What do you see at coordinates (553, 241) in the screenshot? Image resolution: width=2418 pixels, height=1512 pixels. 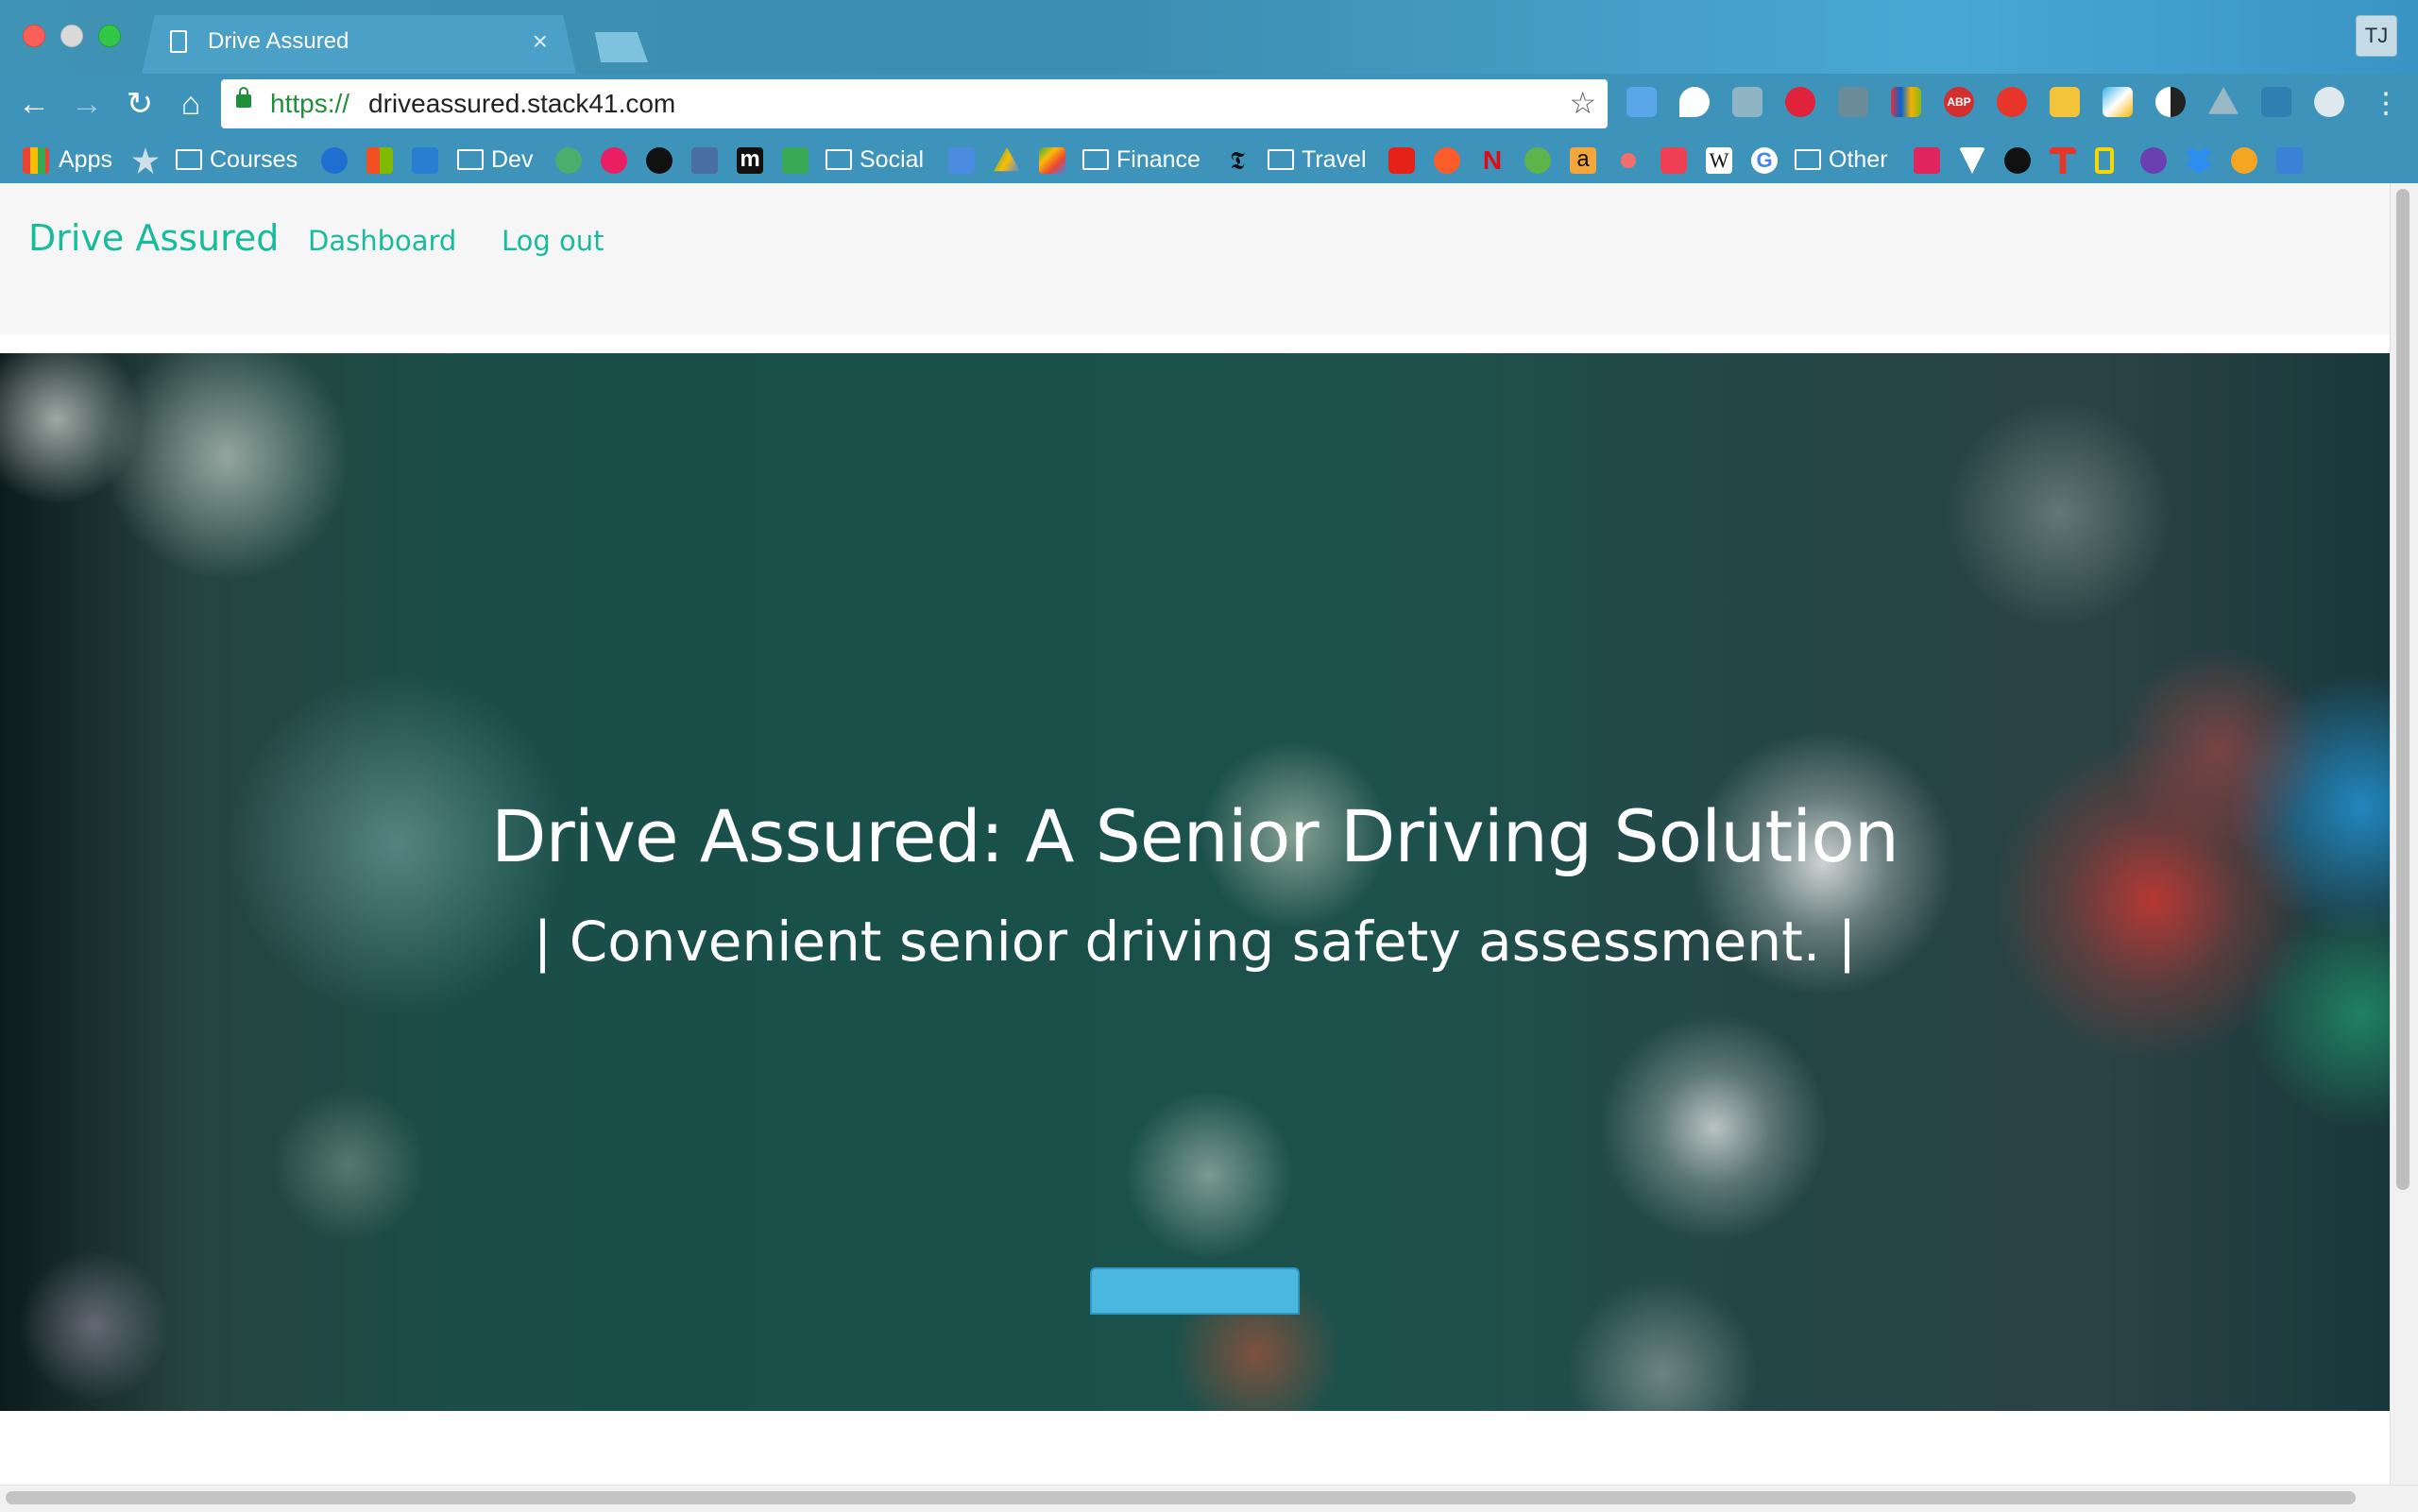 I see `nav-logout-link: Log out` at bounding box center [553, 241].